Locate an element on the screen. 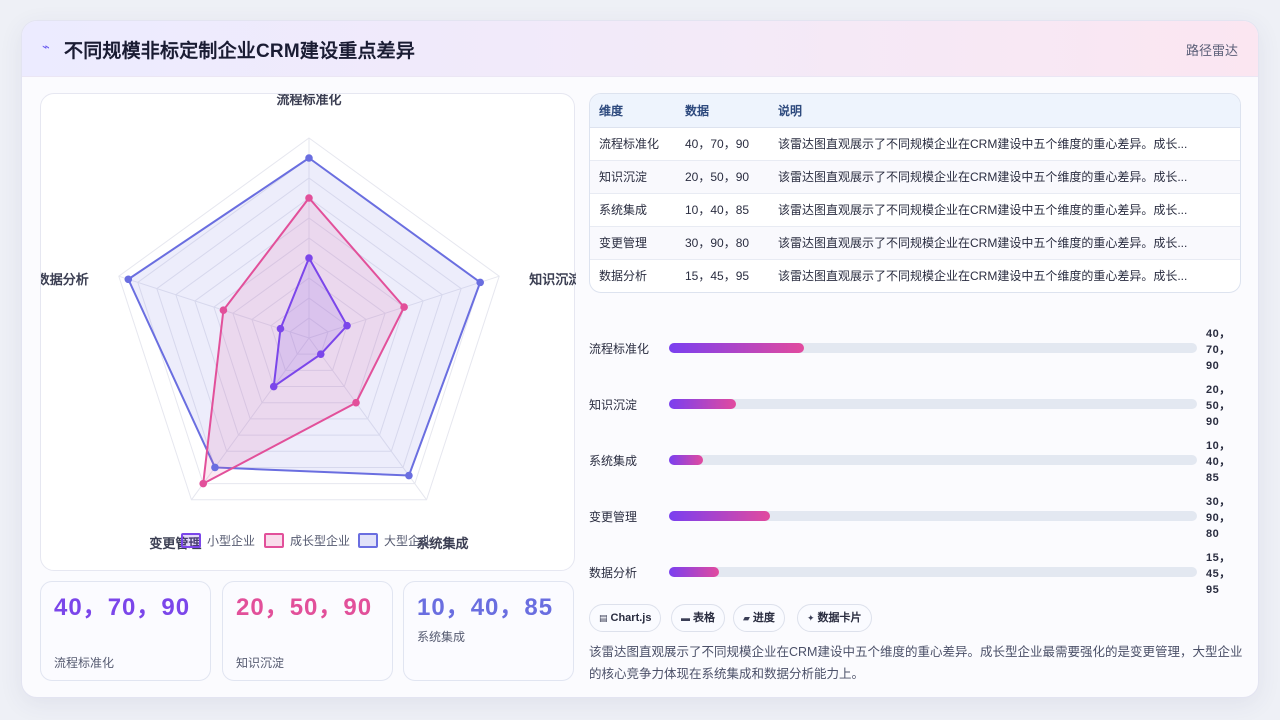  stat-label: 系统集成 is located at coordinates (441, 637).